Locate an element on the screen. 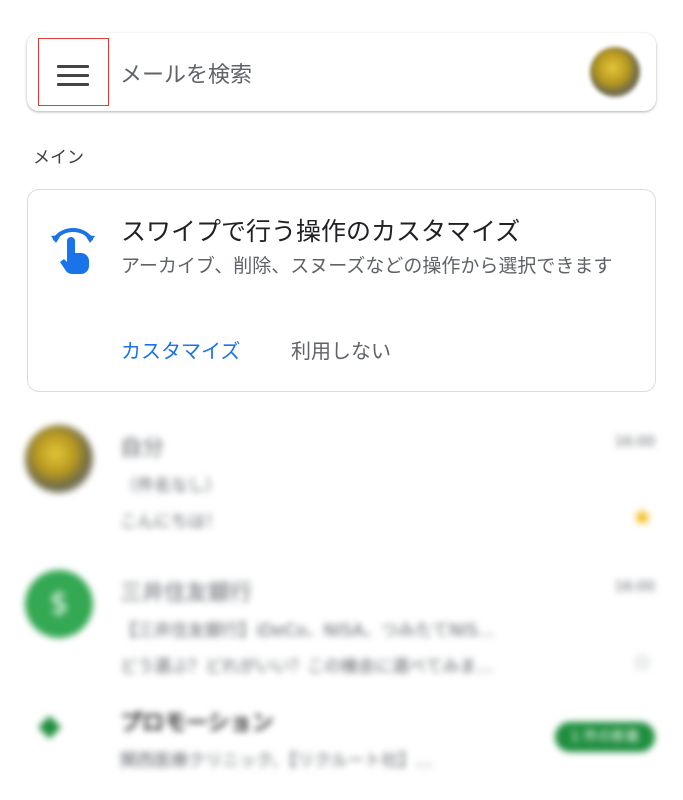 The width and height of the screenshot is (683, 800). account-avatar is located at coordinates (615, 72).